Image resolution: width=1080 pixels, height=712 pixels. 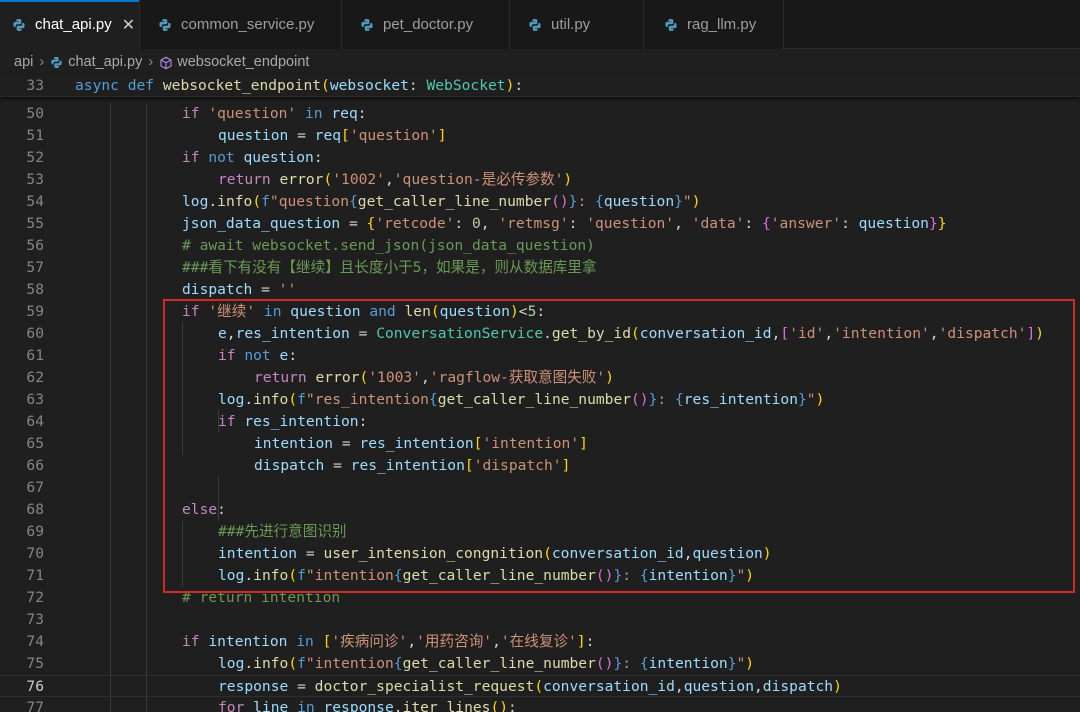 I want to click on tab-chat-api: chat_api.py ✕, so click(x=70, y=24).